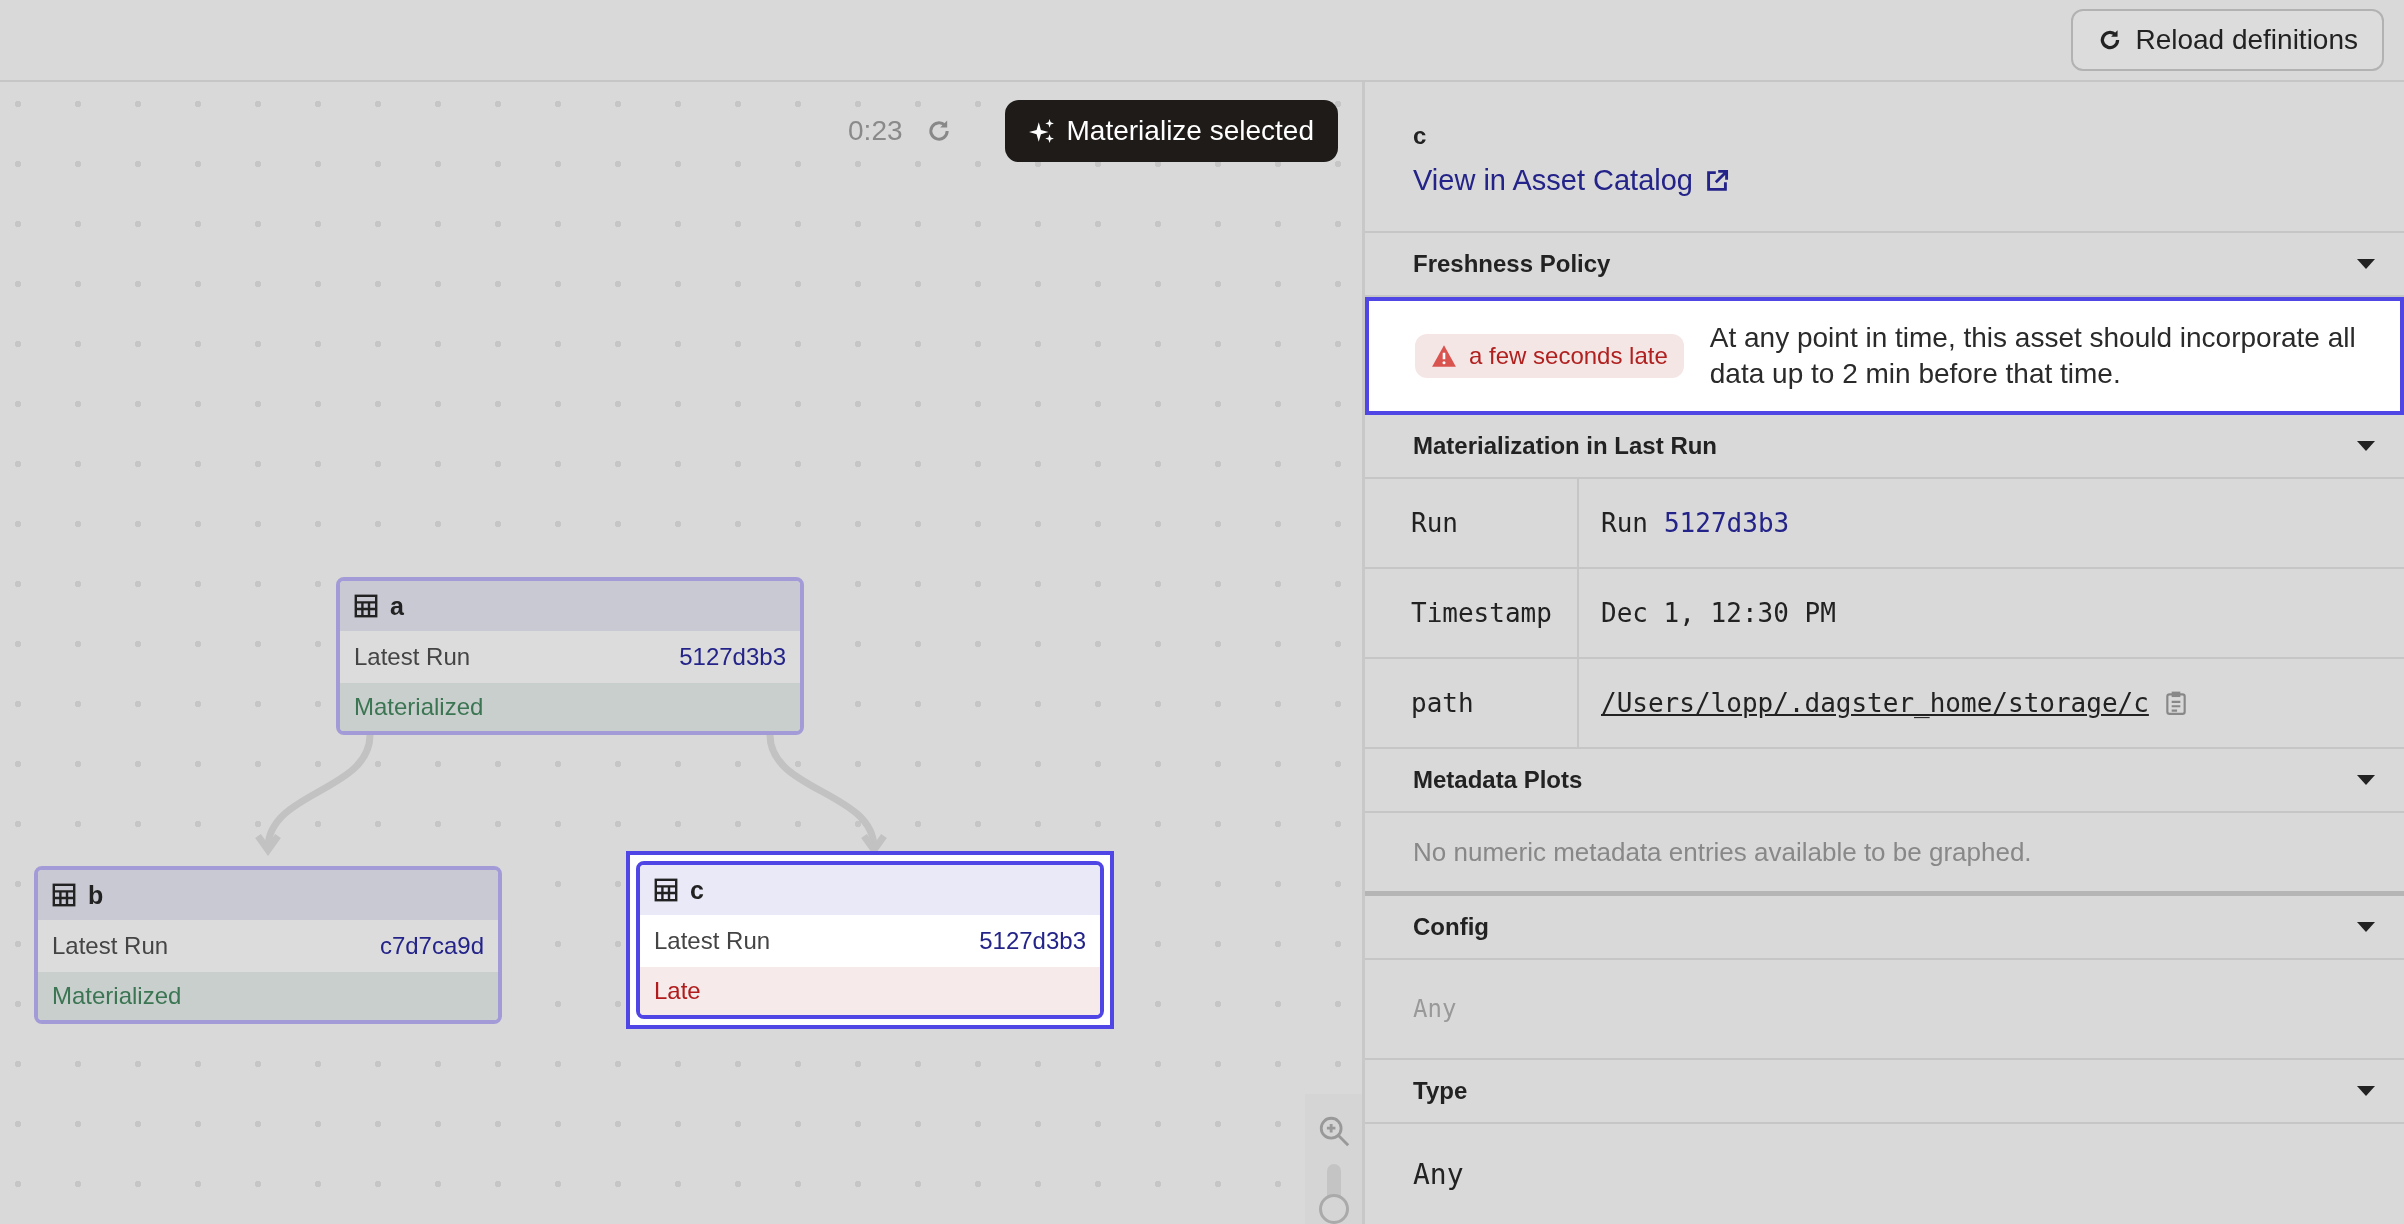  I want to click on late-badge: a few seconds late, so click(1549, 356).